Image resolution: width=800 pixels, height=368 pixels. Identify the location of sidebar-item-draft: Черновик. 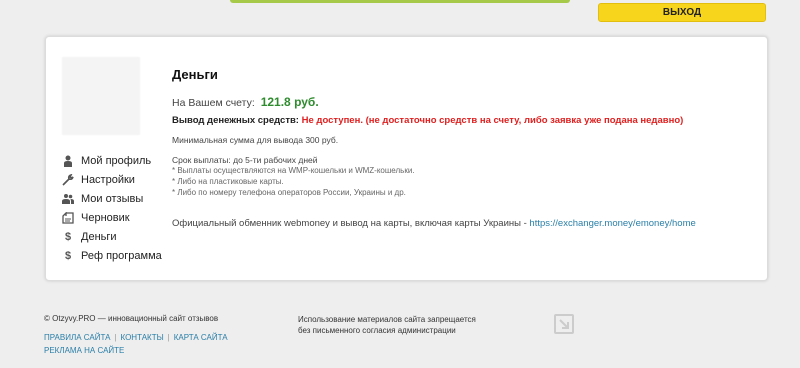
(112, 217).